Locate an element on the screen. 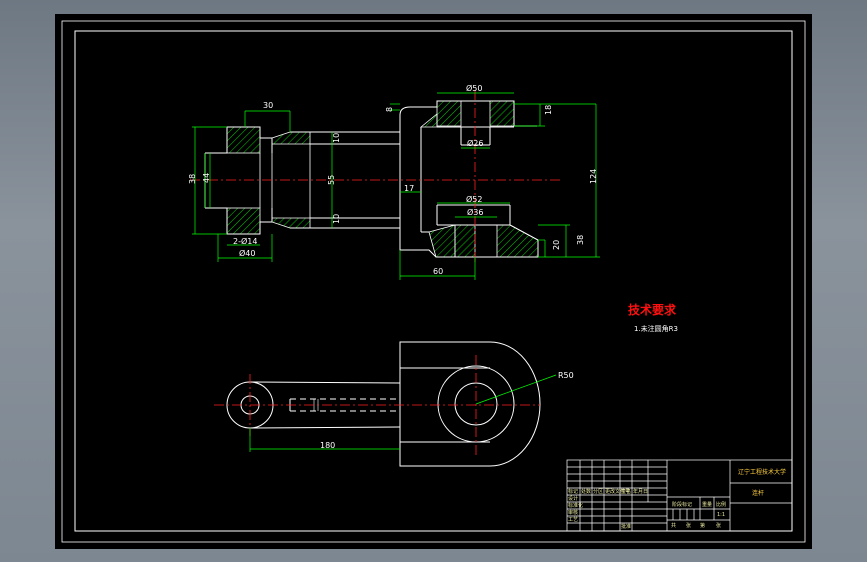  tb-label-design: 设计 is located at coordinates (573, 498).